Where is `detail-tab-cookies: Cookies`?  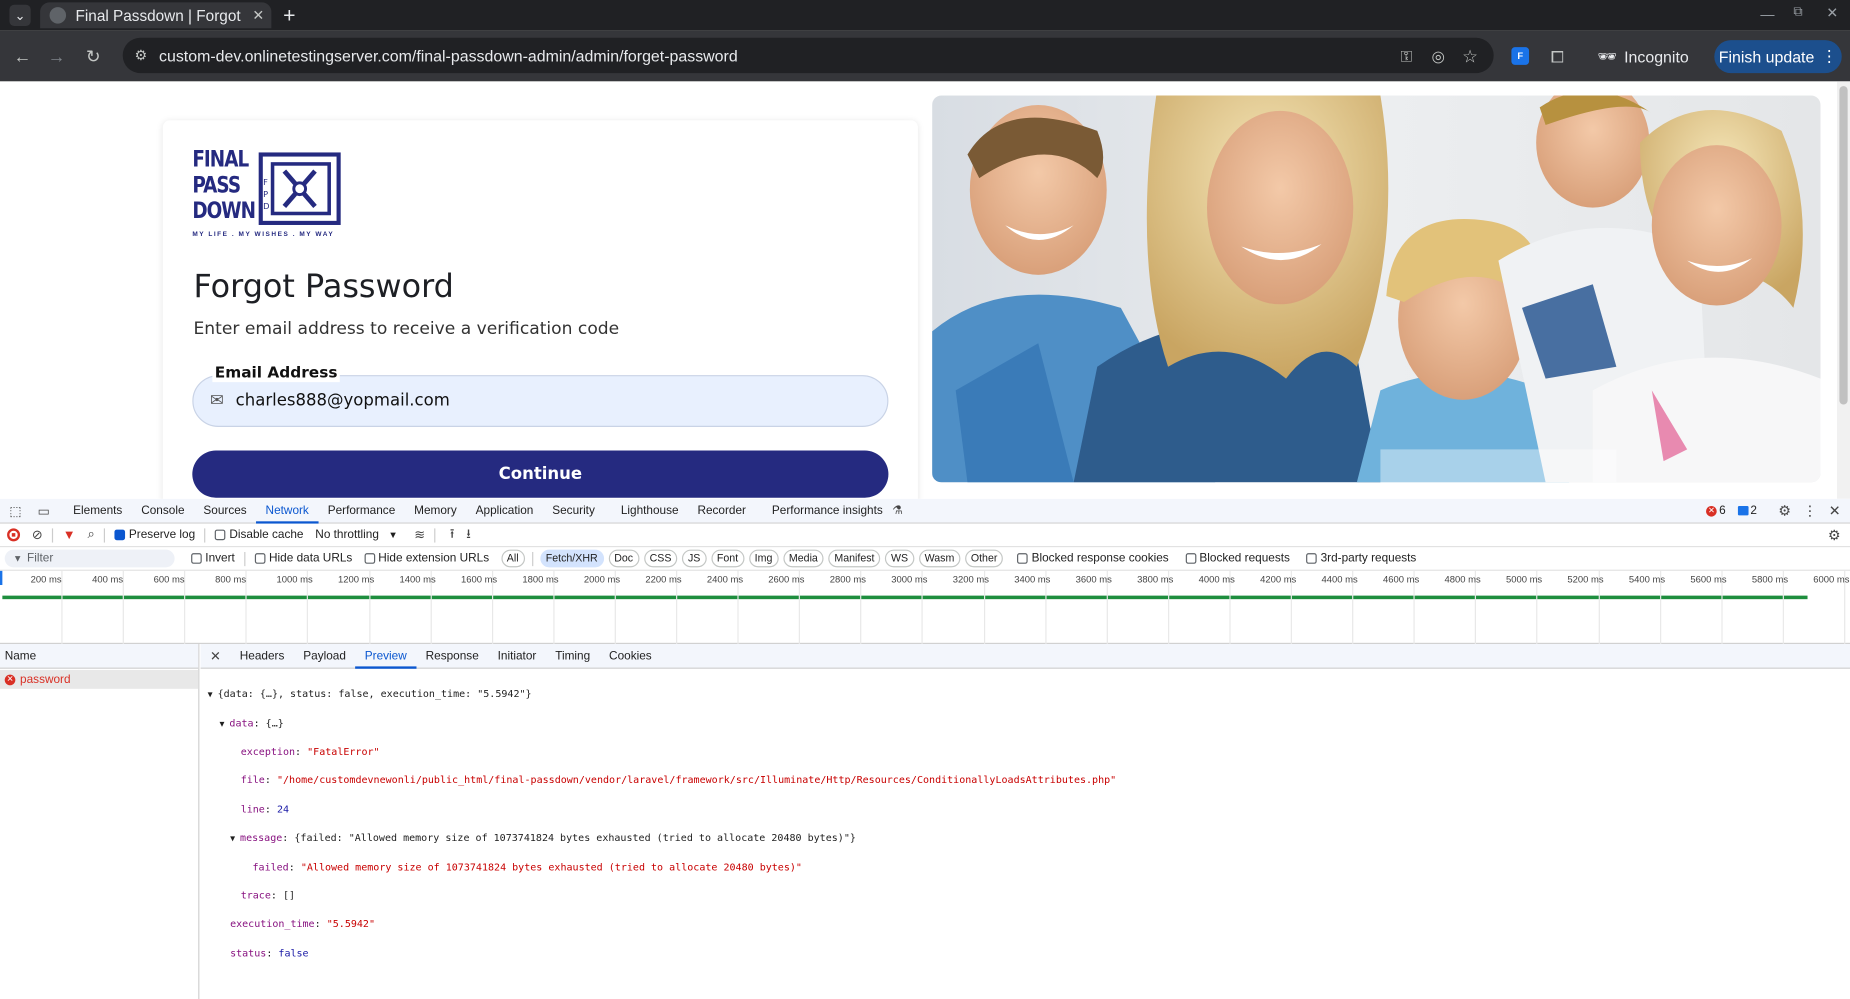
detail-tab-cookies: Cookies is located at coordinates (631, 655).